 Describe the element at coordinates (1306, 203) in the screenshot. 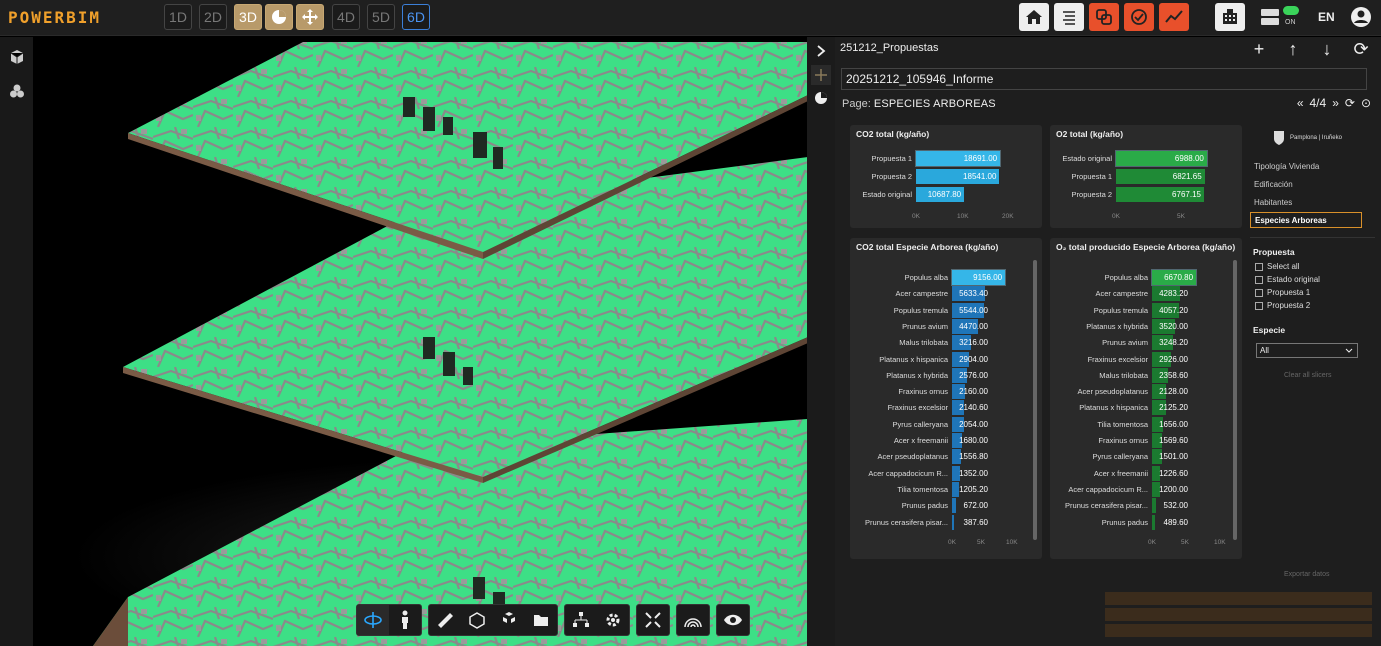

I see `nav-habitantes: Habitantes` at that location.